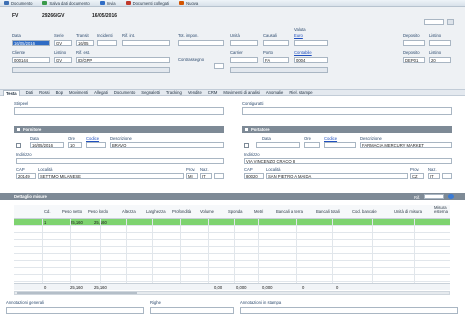  Describe the element at coordinates (337, 176) in the screenshot. I see `portatore-localita-field: SAN PIETRO A MAIDA` at that location.